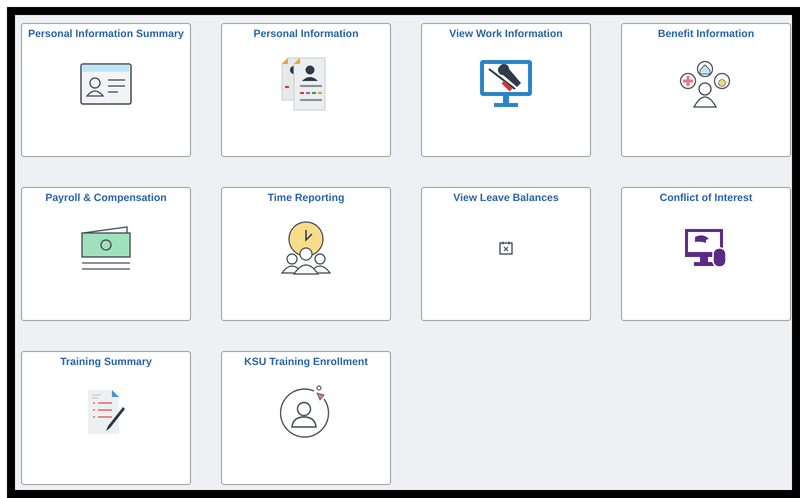  What do you see at coordinates (706, 34) in the screenshot?
I see `tile-title: Benefit Information` at bounding box center [706, 34].